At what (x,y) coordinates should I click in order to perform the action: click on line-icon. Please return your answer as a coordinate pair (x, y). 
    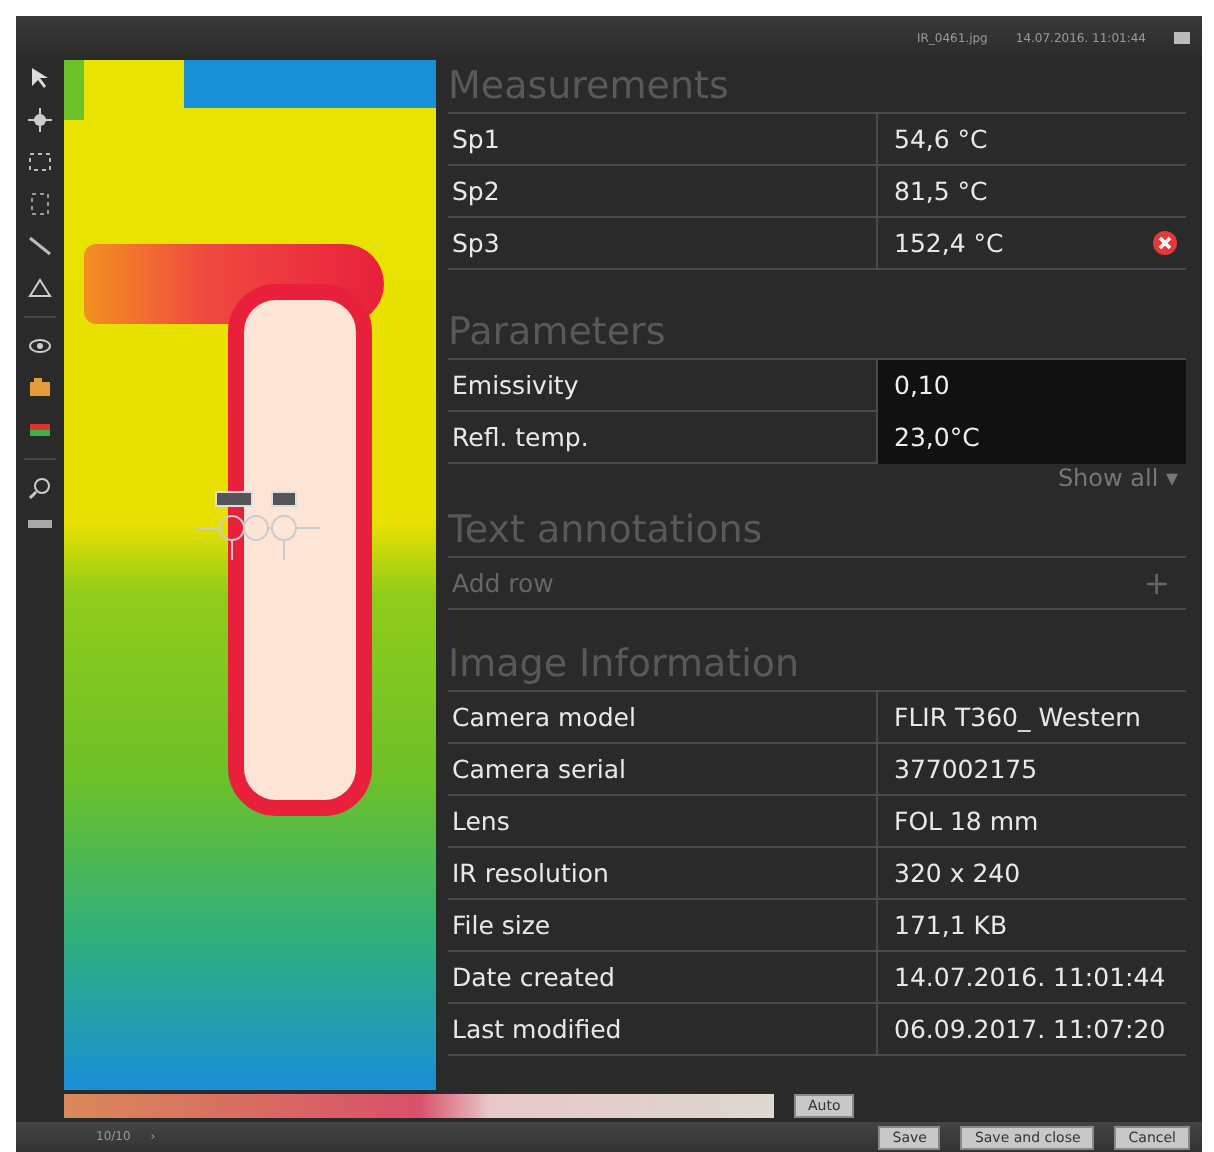
    Looking at the image, I should click on (40, 246).